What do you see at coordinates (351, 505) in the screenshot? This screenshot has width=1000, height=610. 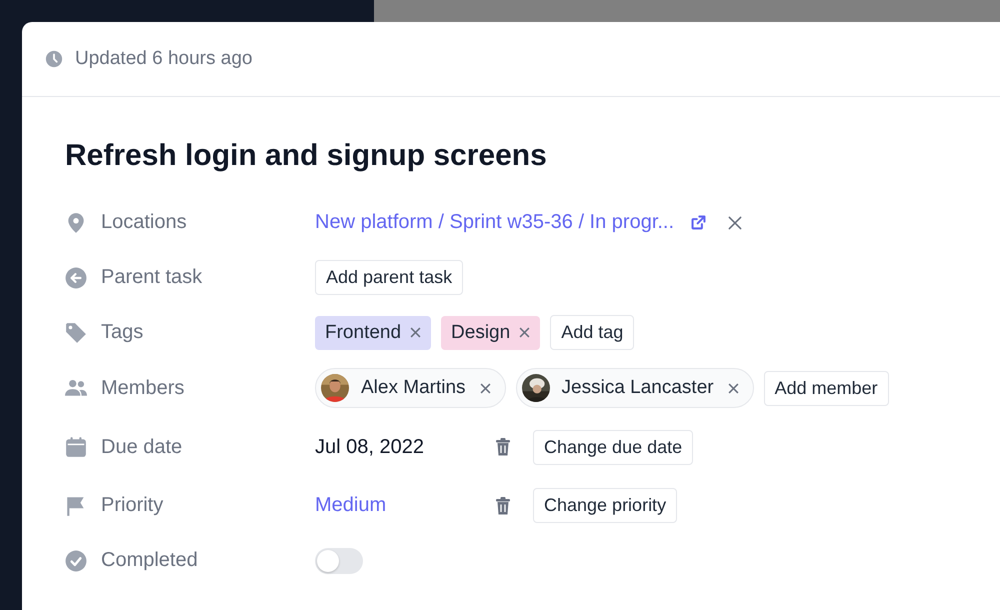 I see `priority-value: Medium` at bounding box center [351, 505].